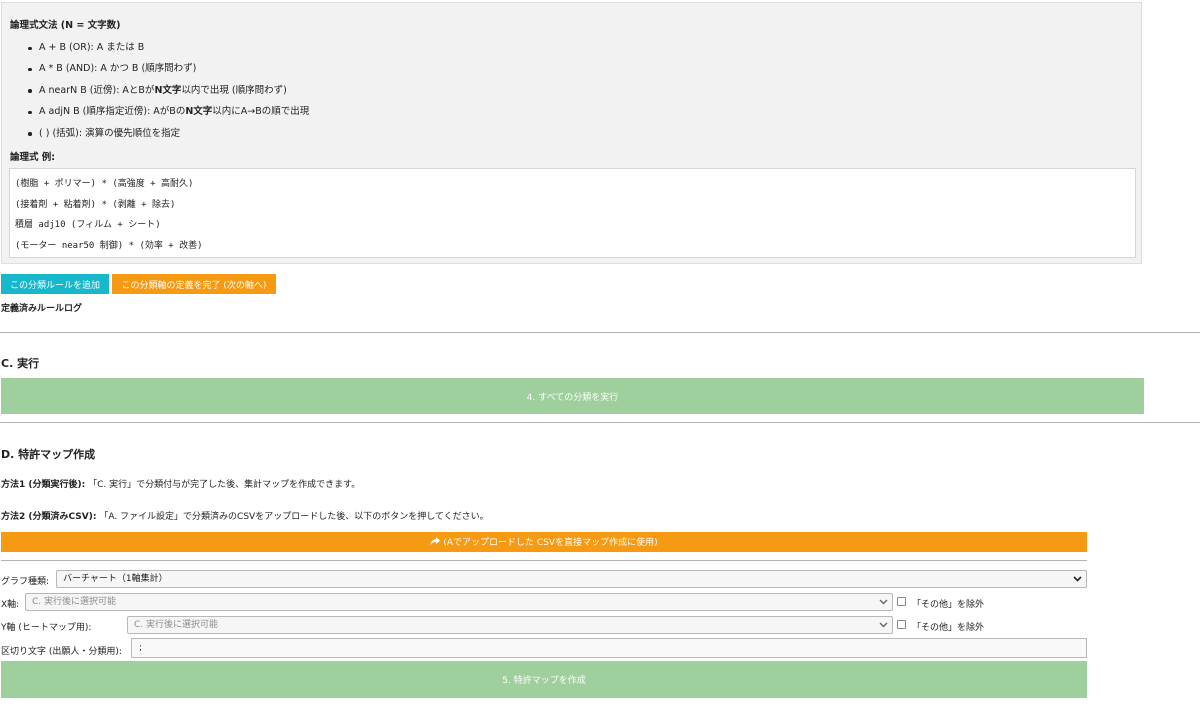  Describe the element at coordinates (459, 602) in the screenshot. I see `x-axis-select: C. 実行後に選択可能` at that location.